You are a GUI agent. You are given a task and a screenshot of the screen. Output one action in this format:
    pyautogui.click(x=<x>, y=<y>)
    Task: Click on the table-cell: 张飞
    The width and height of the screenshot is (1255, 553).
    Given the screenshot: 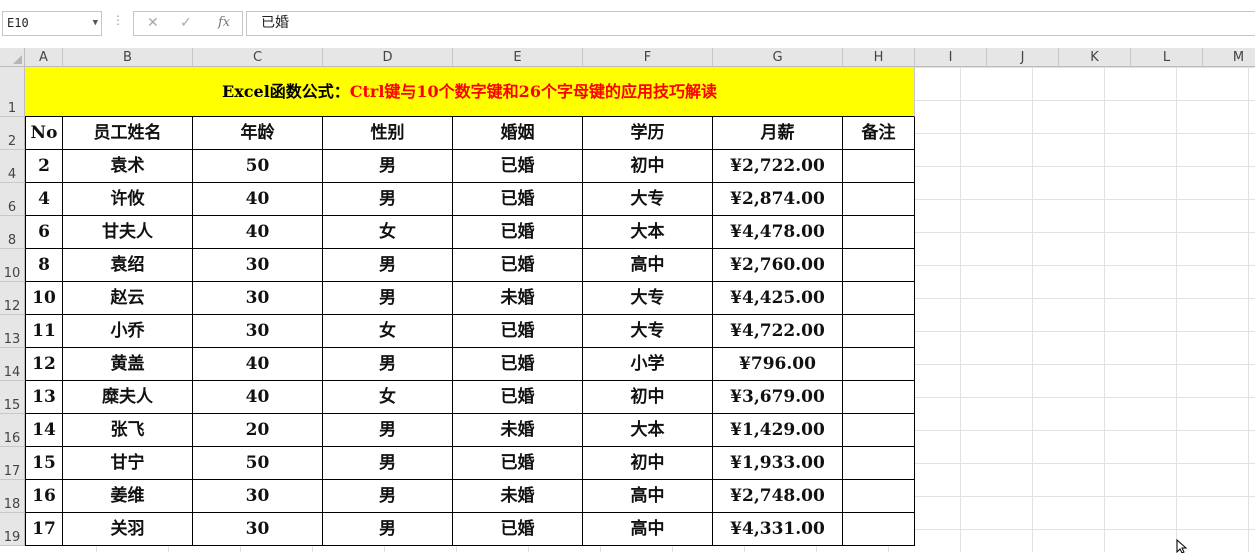 What is the action you would take?
    pyautogui.click(x=128, y=430)
    